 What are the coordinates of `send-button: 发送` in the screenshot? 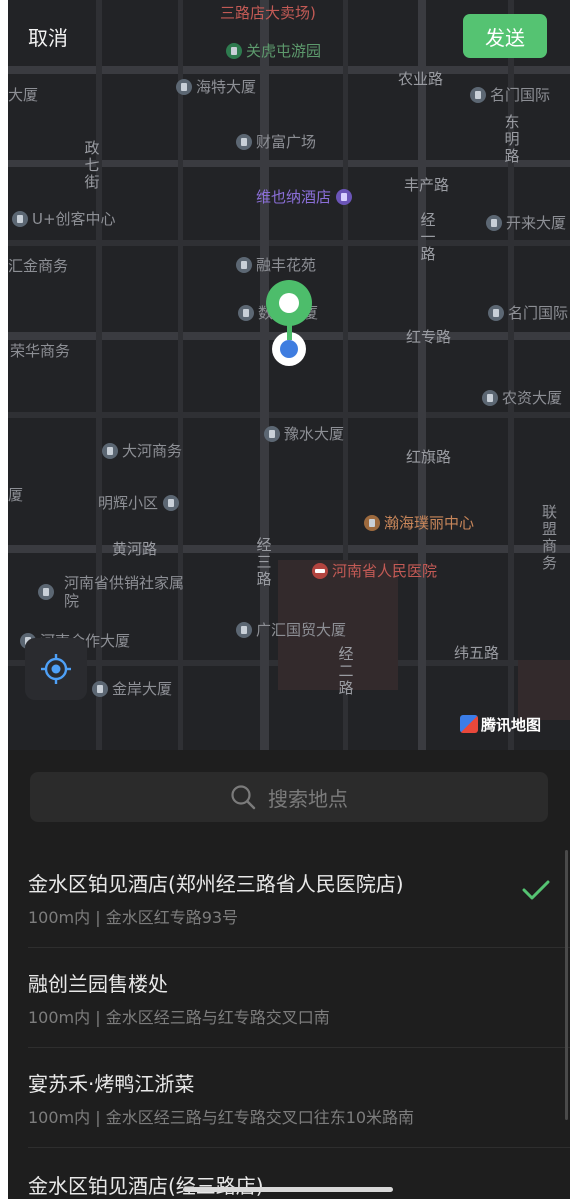 It's located at (505, 36).